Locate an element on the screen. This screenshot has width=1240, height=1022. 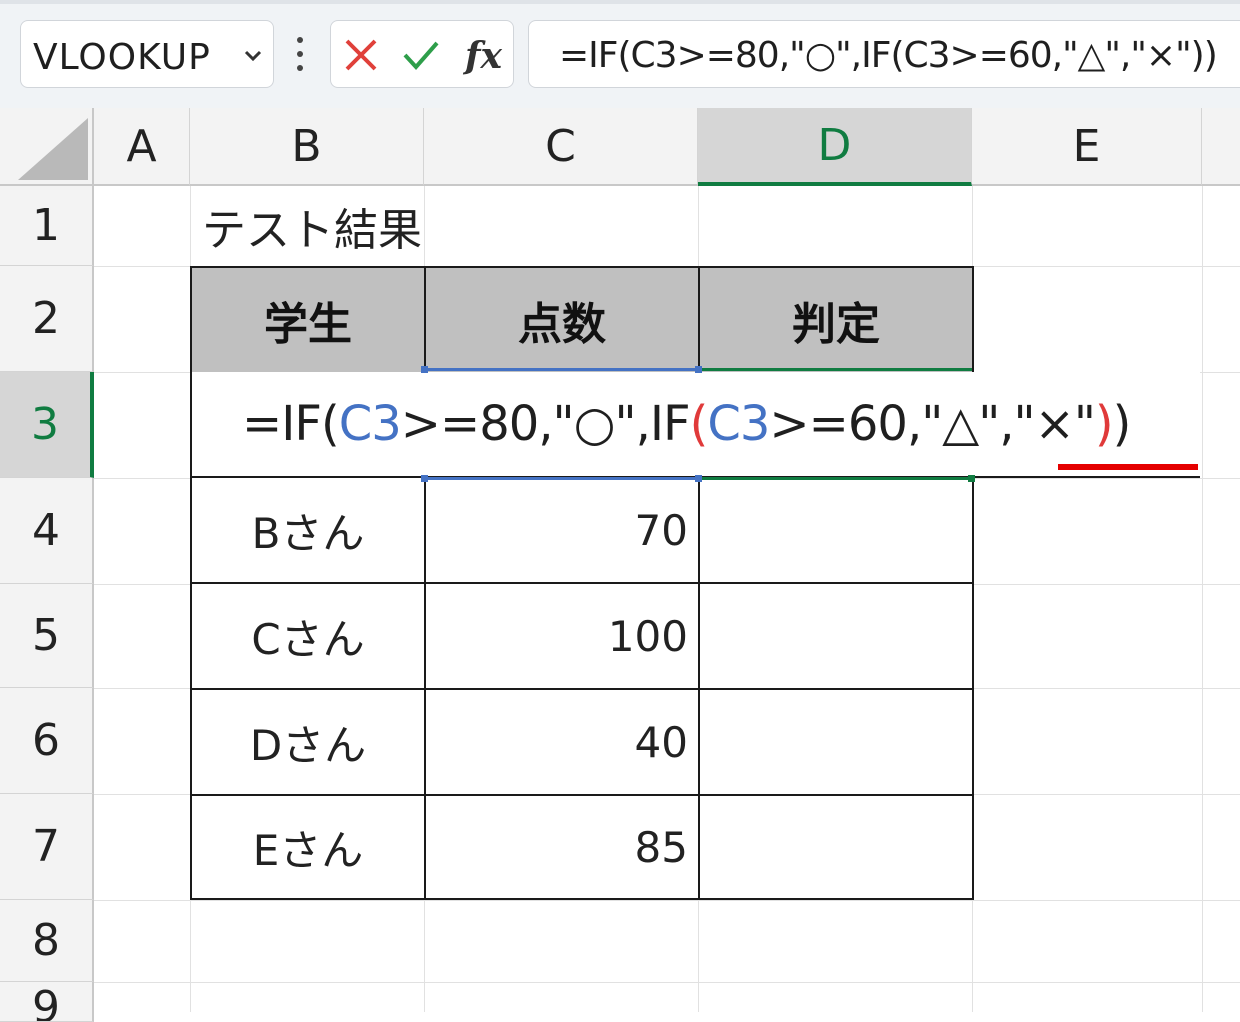
formula-segment: =IF( is located at coordinates (291, 424).